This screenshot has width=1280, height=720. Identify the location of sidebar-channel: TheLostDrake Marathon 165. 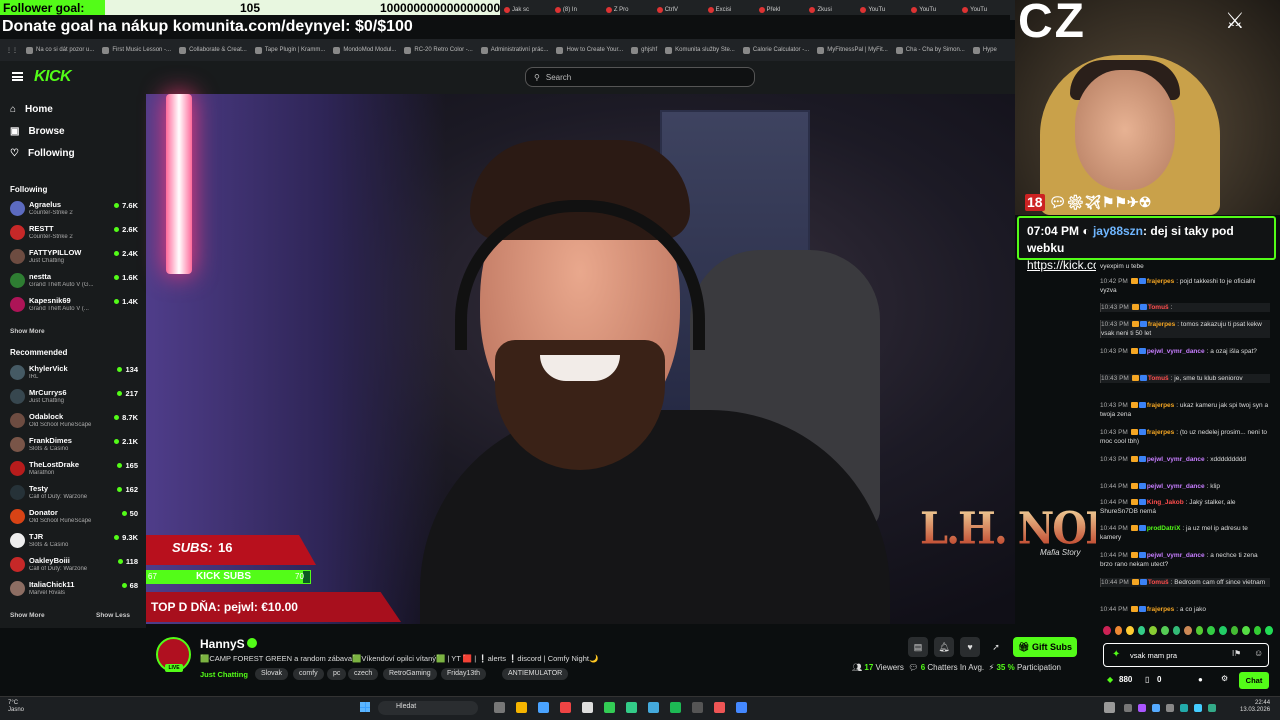
(74, 468).